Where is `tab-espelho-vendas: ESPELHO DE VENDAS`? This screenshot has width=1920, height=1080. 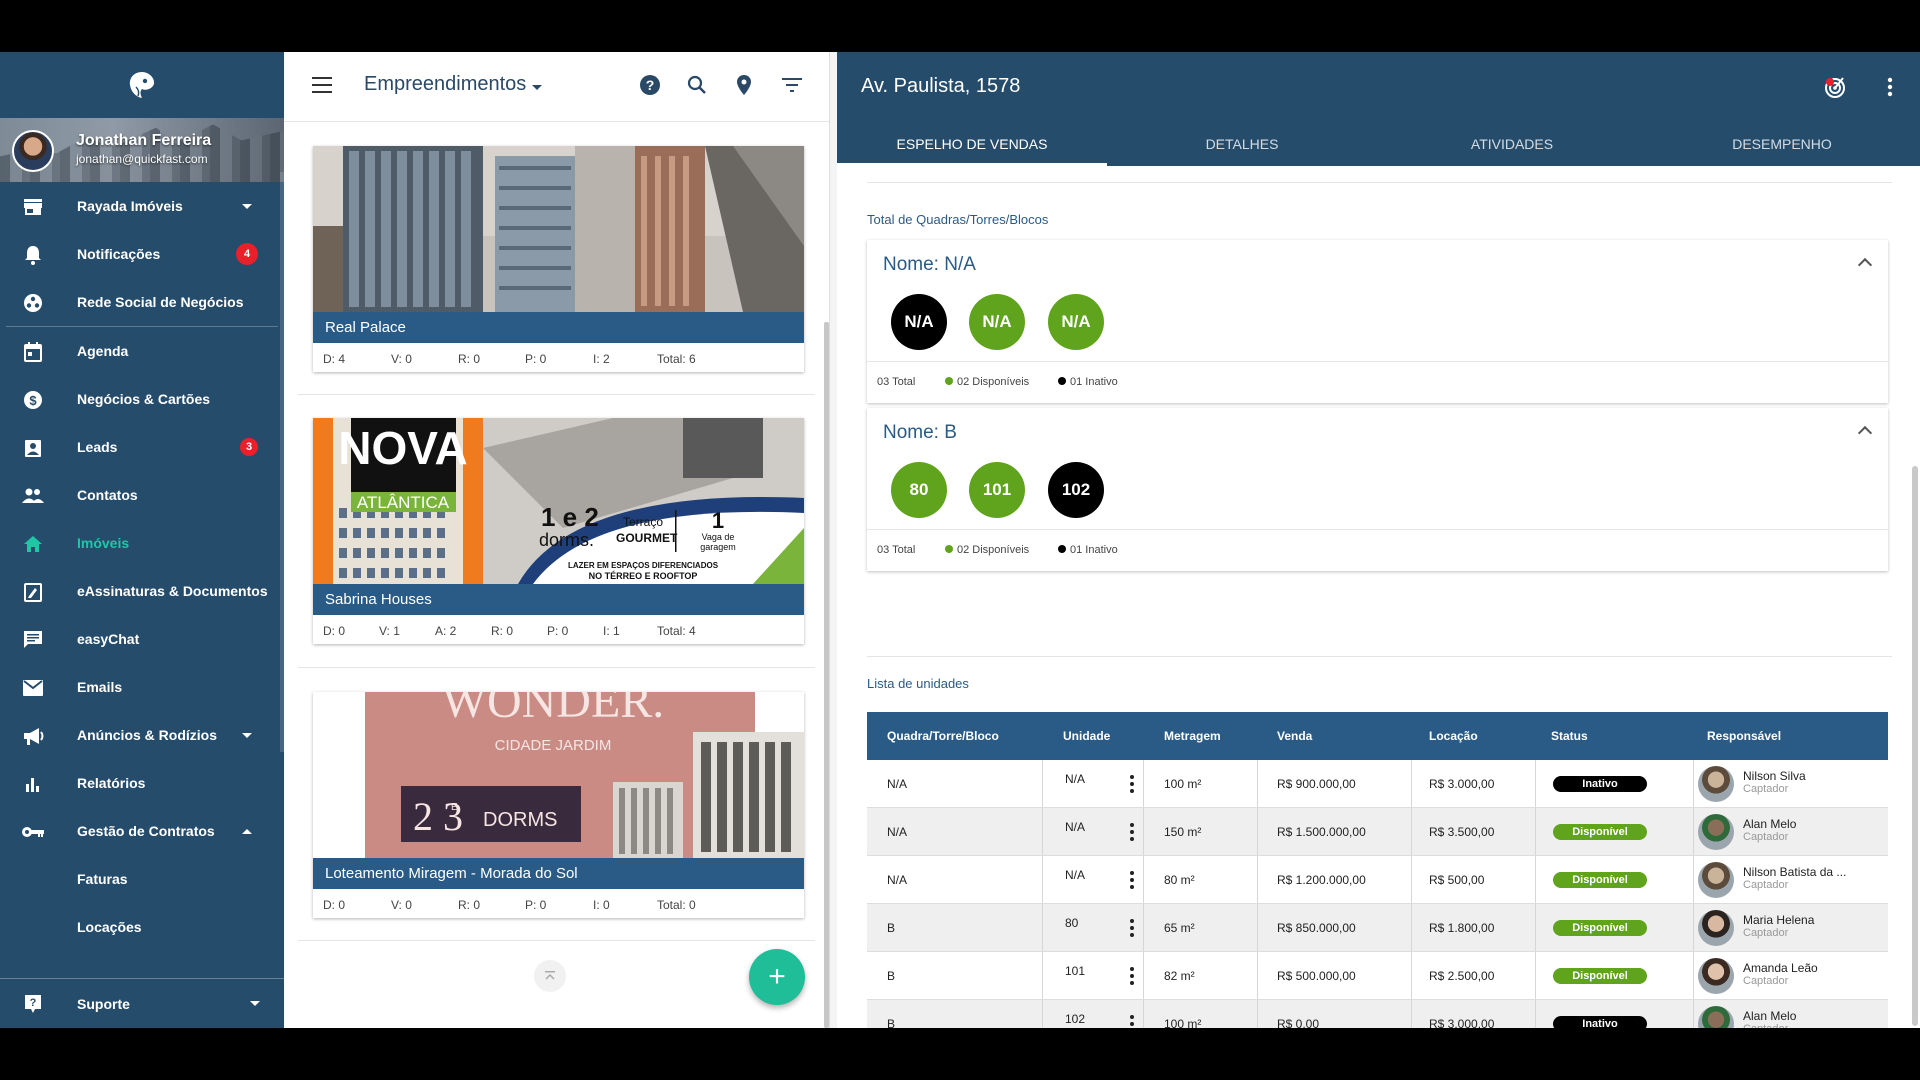
tab-espelho-vendas: ESPELHO DE VENDAS is located at coordinates (972, 144).